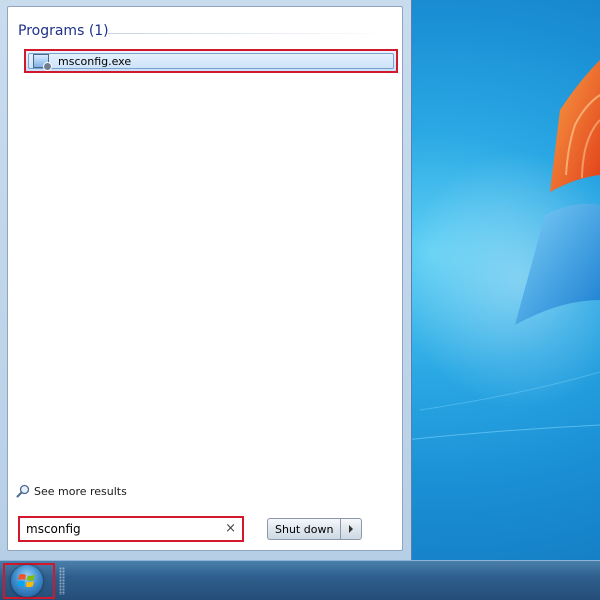 Image resolution: width=600 pixels, height=600 pixels. Describe the element at coordinates (62, 581) in the screenshot. I see `taskbar-grip` at that location.